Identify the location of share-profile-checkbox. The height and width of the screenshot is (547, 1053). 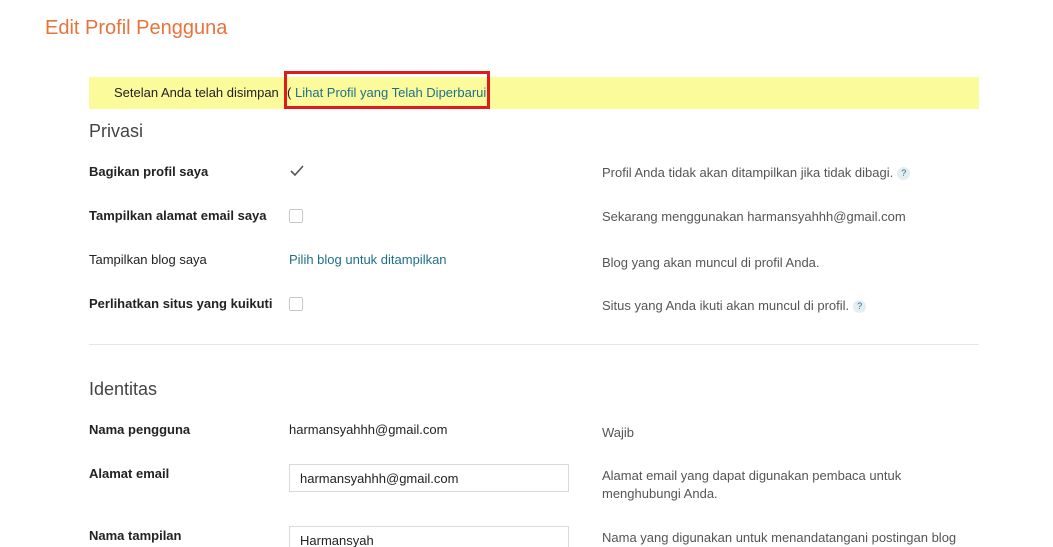
(296, 172).